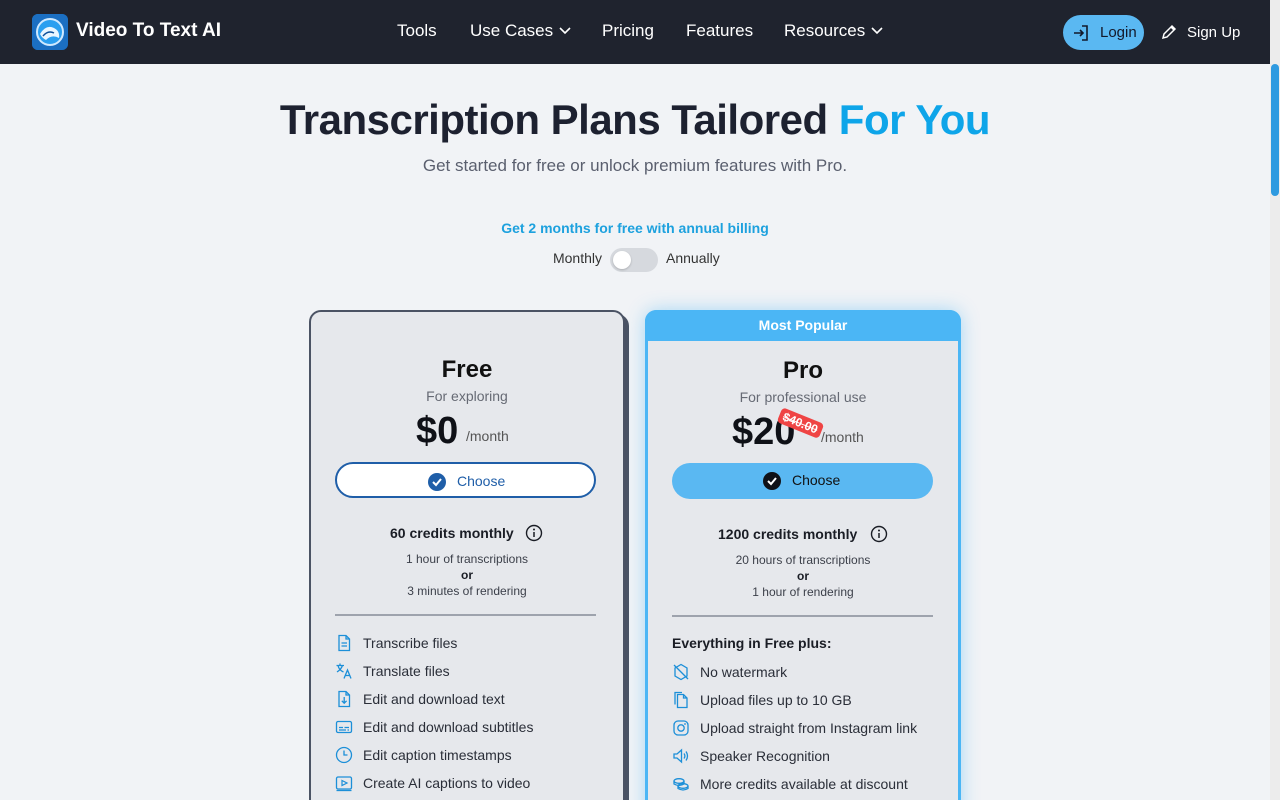 The width and height of the screenshot is (1280, 800). I want to click on brand-logo-icon, so click(50, 32).